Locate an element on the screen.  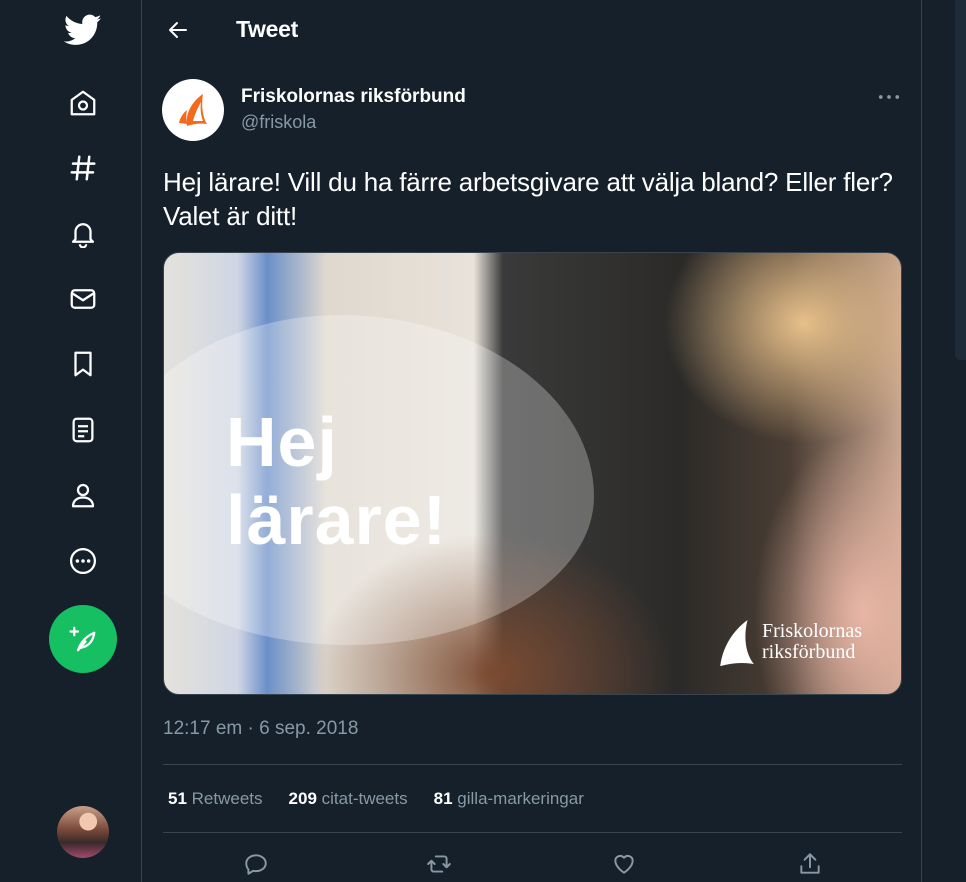
sidebar-nav is located at coordinates (71, 441).